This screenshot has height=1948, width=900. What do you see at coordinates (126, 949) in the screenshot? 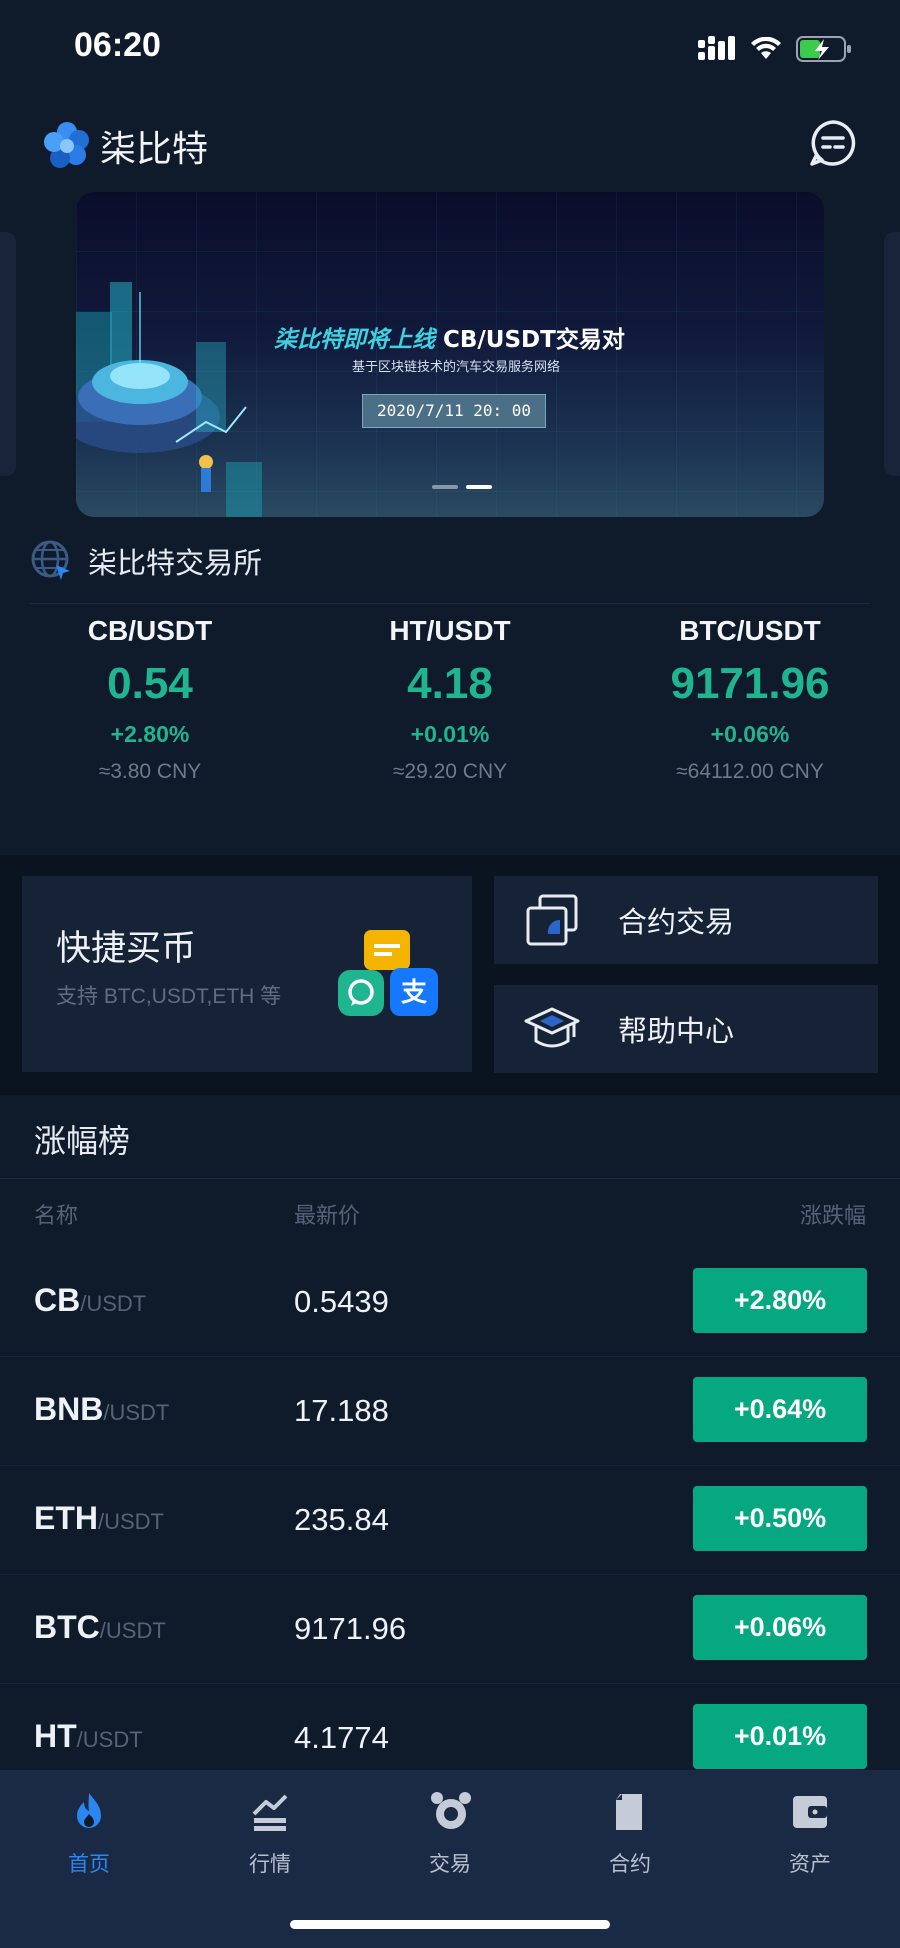
I see `quick-buy-title: 快捷买币` at bounding box center [126, 949].